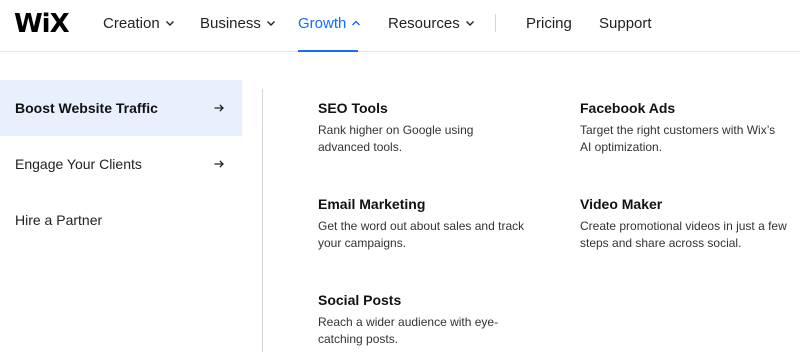 The height and width of the screenshot is (352, 800). Describe the element at coordinates (621, 204) in the screenshot. I see `feature-title: Video Maker` at that location.